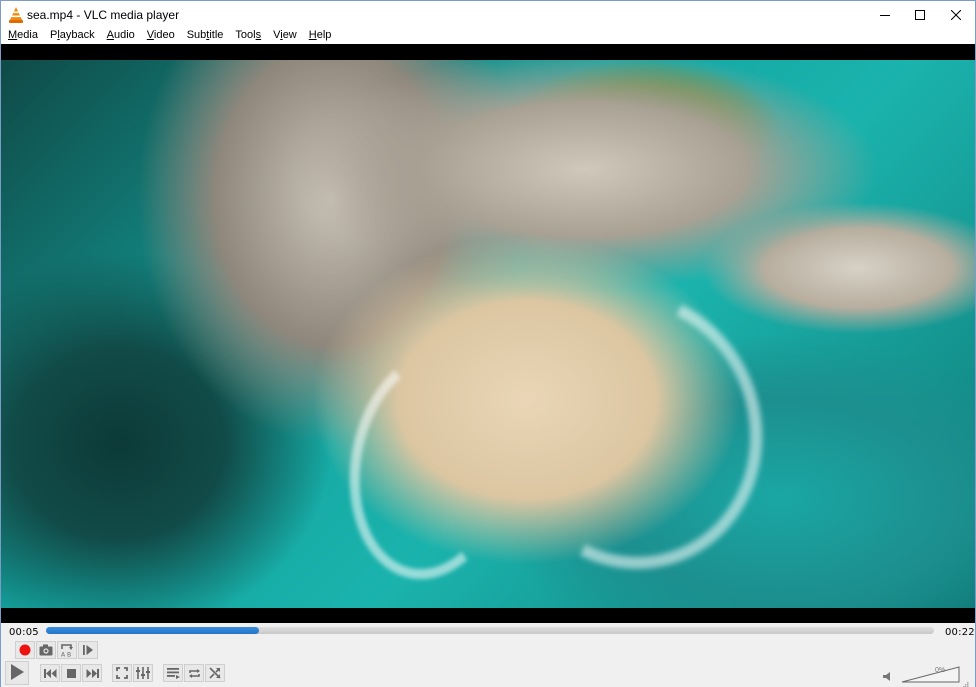 The image size is (976, 687). I want to click on fullscreen-button, so click(122, 673).